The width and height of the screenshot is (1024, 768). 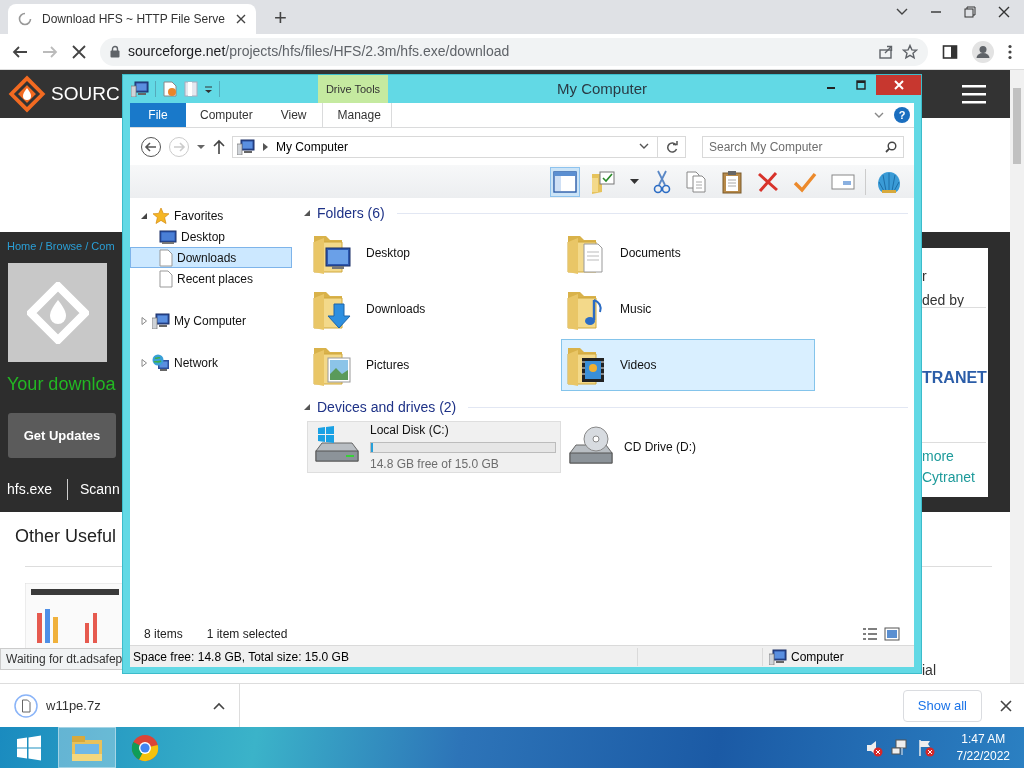 I want to click on maximize-icon, so click(x=861, y=85).